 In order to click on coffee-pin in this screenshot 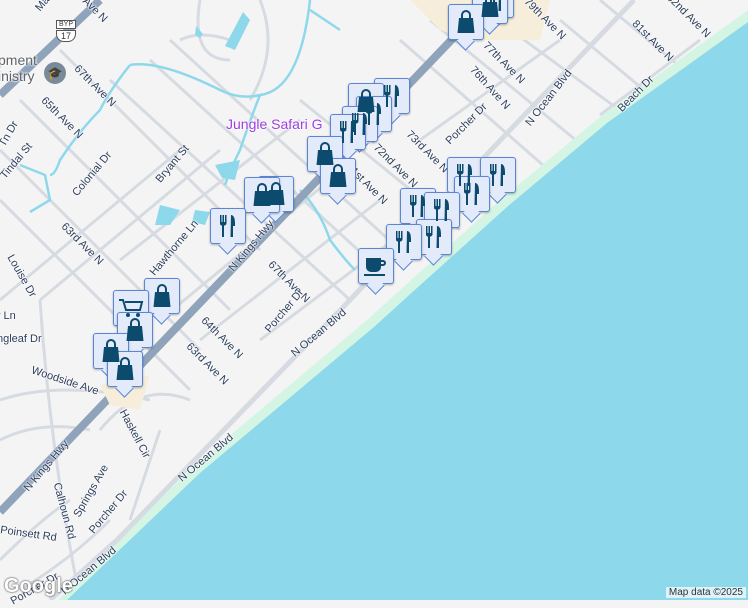, I will do `click(376, 266)`.